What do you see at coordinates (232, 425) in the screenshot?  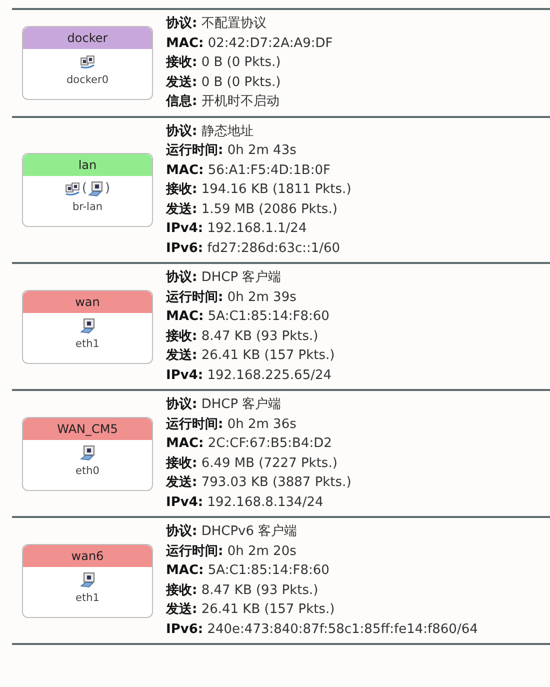 I see `info-line: 运行时间: 0h 2m 36s` at bounding box center [232, 425].